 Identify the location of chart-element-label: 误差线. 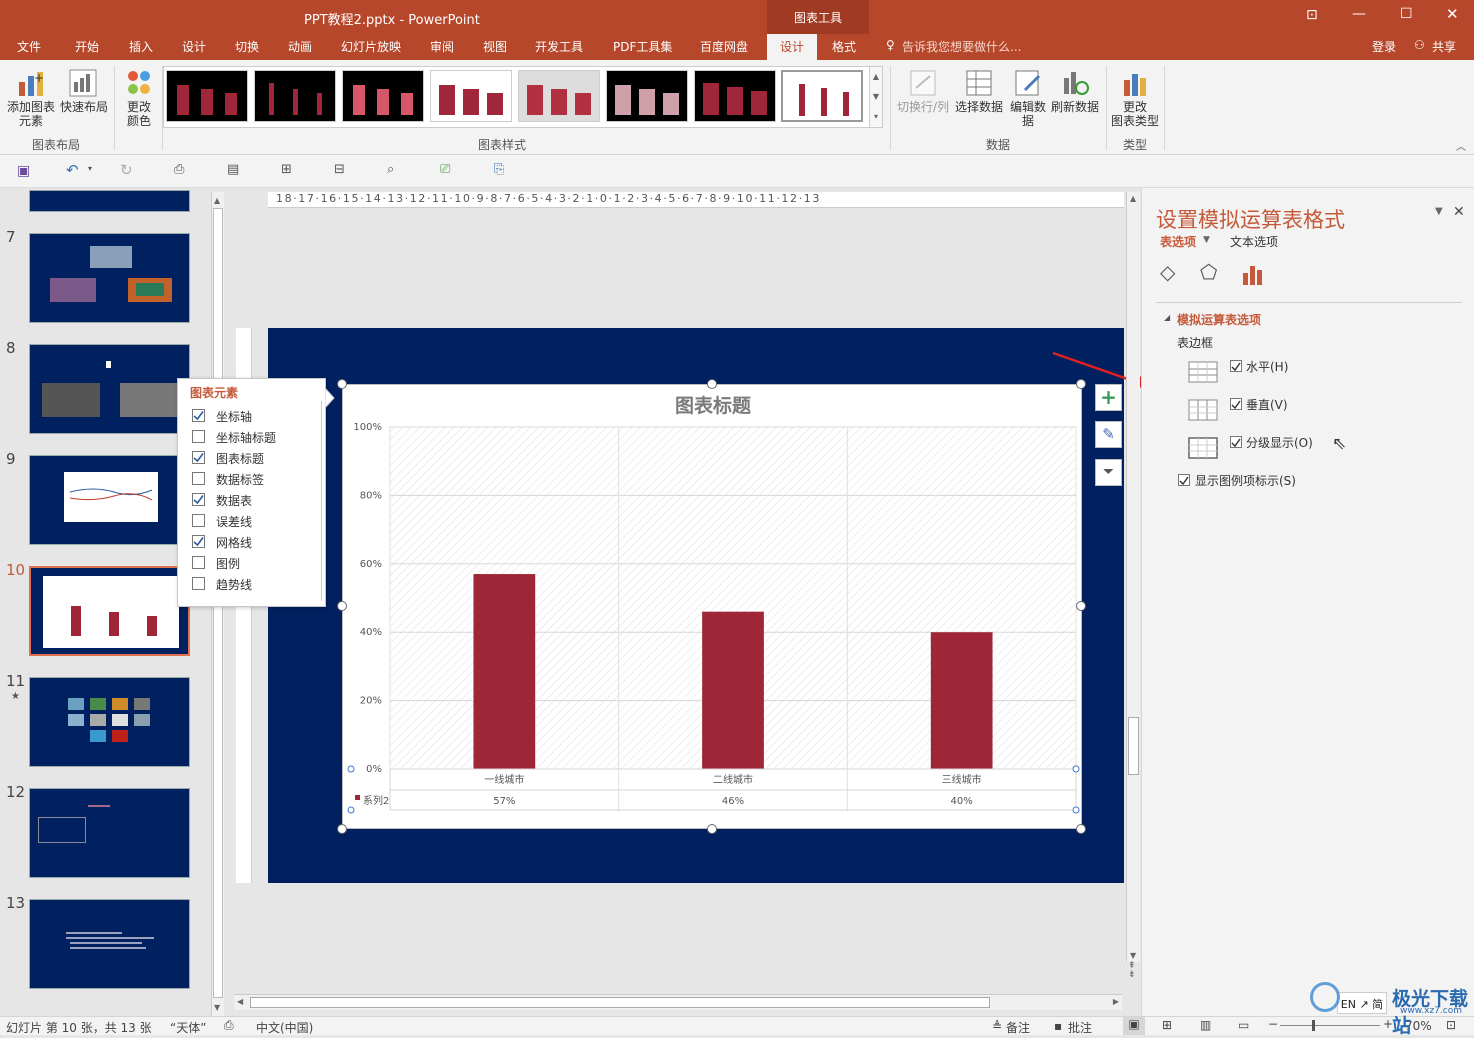
(234, 521).